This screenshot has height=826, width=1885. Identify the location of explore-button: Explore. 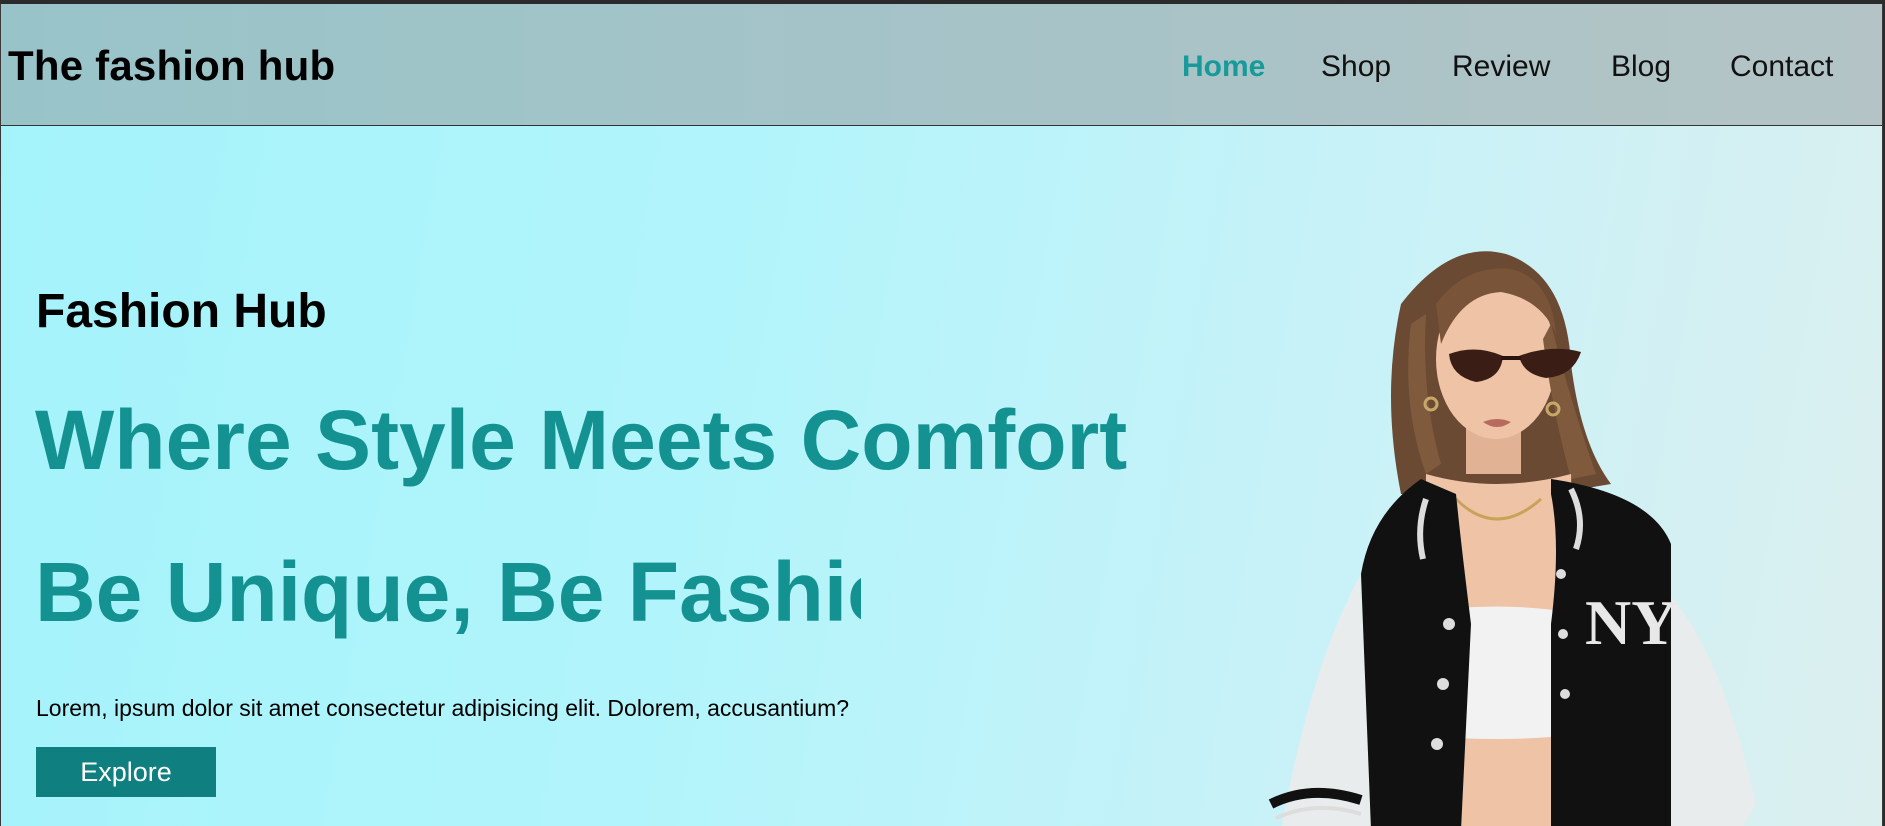
(126, 772).